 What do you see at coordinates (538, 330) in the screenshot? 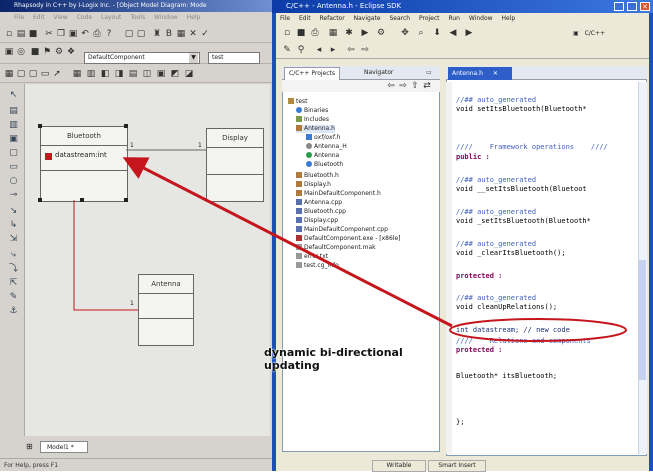
I see `datastream-highlight-ellipse` at bounding box center [538, 330].